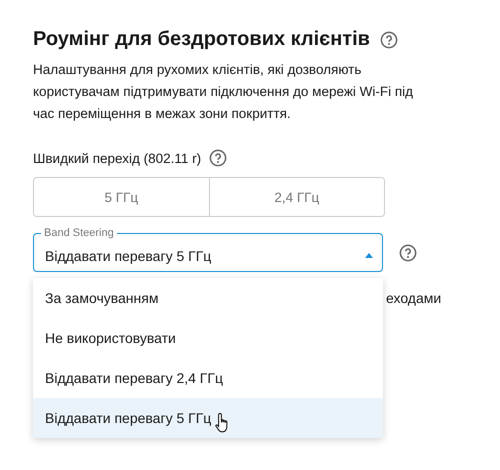  I want to click on menu-item: За замочуванням, so click(208, 298).